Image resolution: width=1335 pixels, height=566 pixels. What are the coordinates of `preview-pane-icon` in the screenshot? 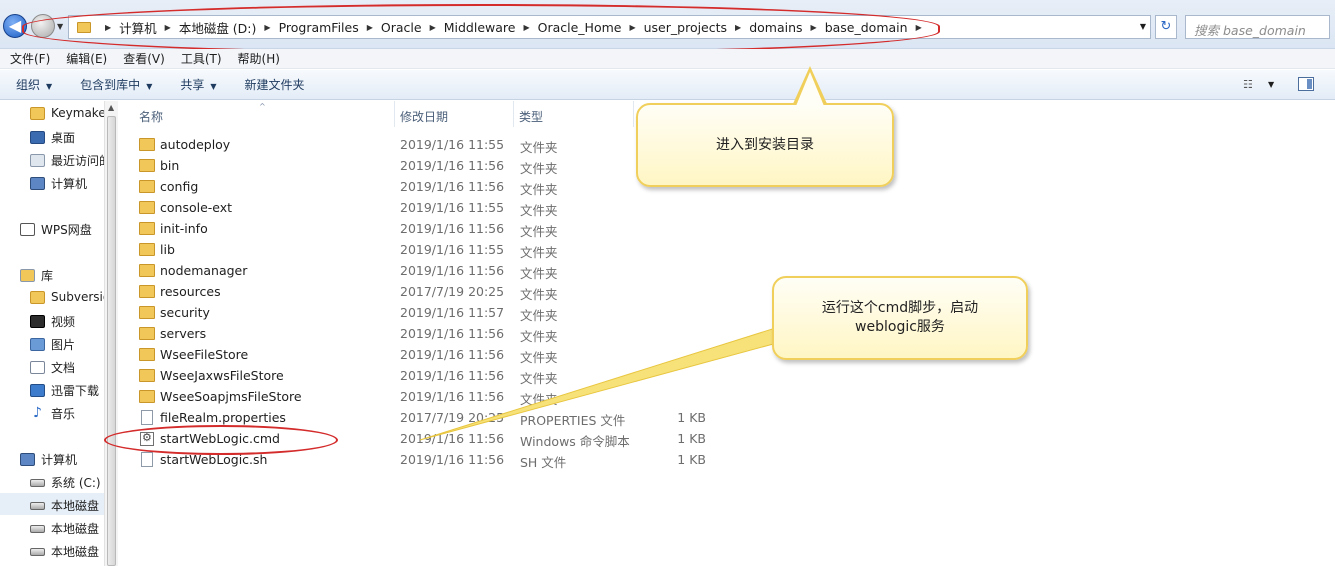 It's located at (1306, 84).